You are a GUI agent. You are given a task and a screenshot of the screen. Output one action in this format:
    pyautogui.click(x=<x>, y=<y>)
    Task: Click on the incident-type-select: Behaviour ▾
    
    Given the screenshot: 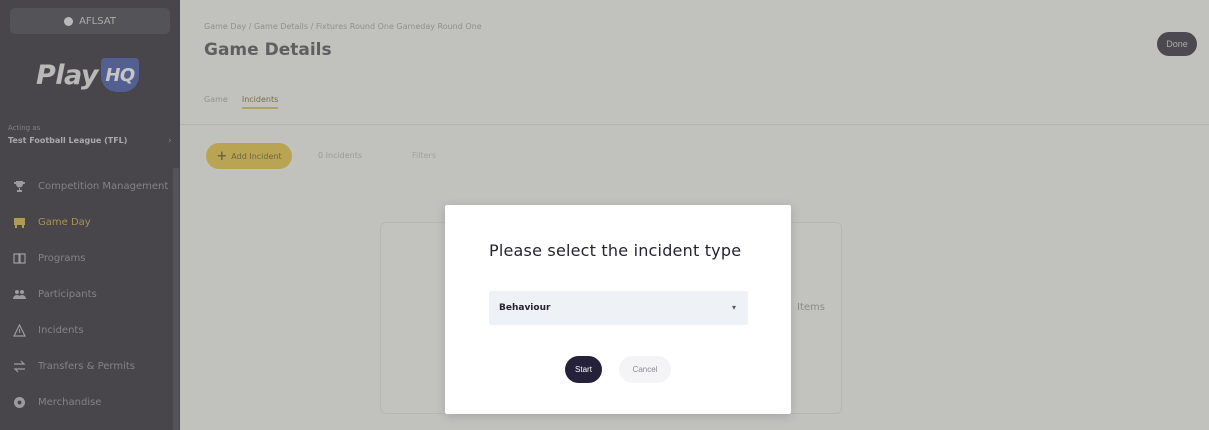 What is the action you would take?
    pyautogui.click(x=618, y=308)
    